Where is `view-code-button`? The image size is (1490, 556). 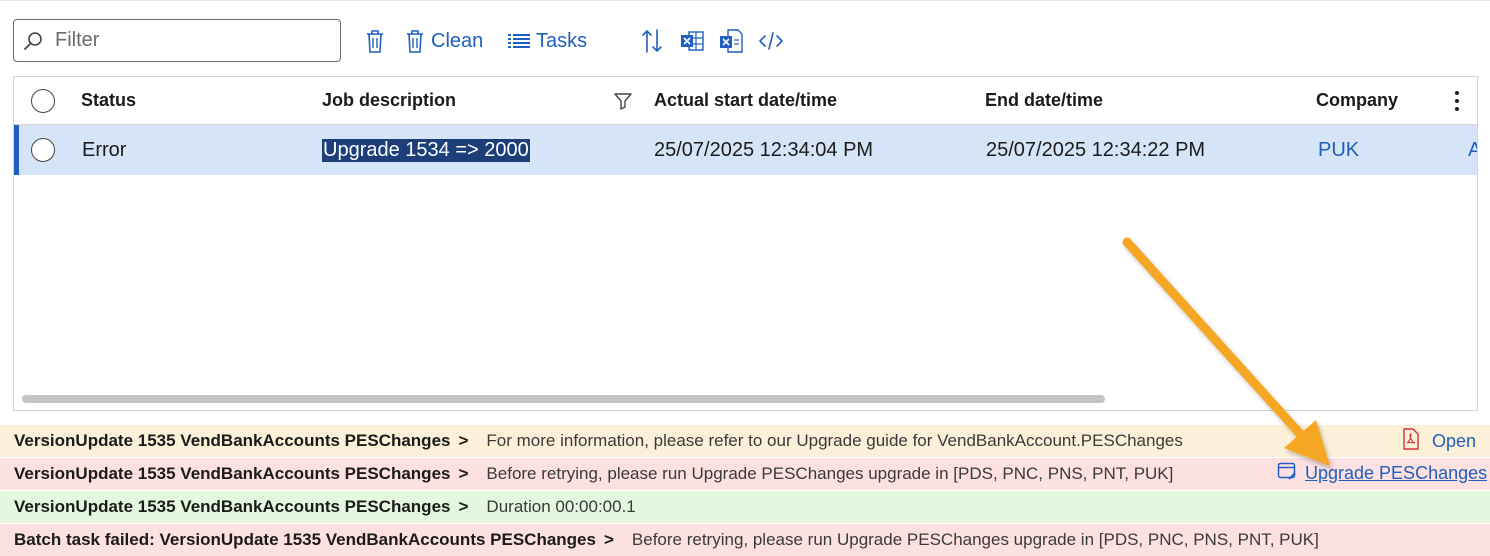
view-code-button is located at coordinates (771, 41).